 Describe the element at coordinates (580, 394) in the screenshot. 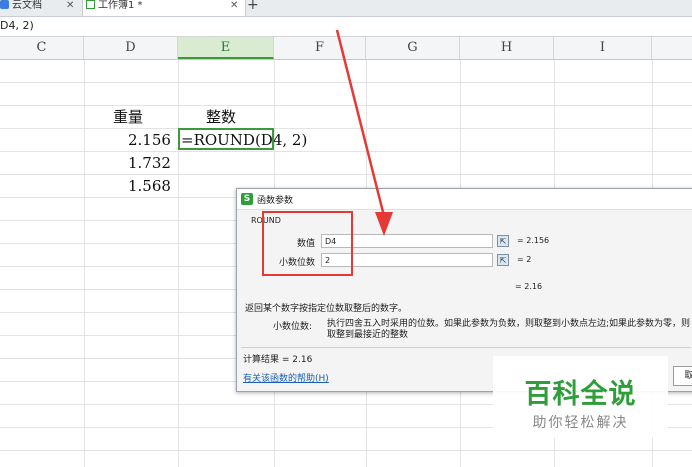

I see `watermark-title: 百科全说` at that location.